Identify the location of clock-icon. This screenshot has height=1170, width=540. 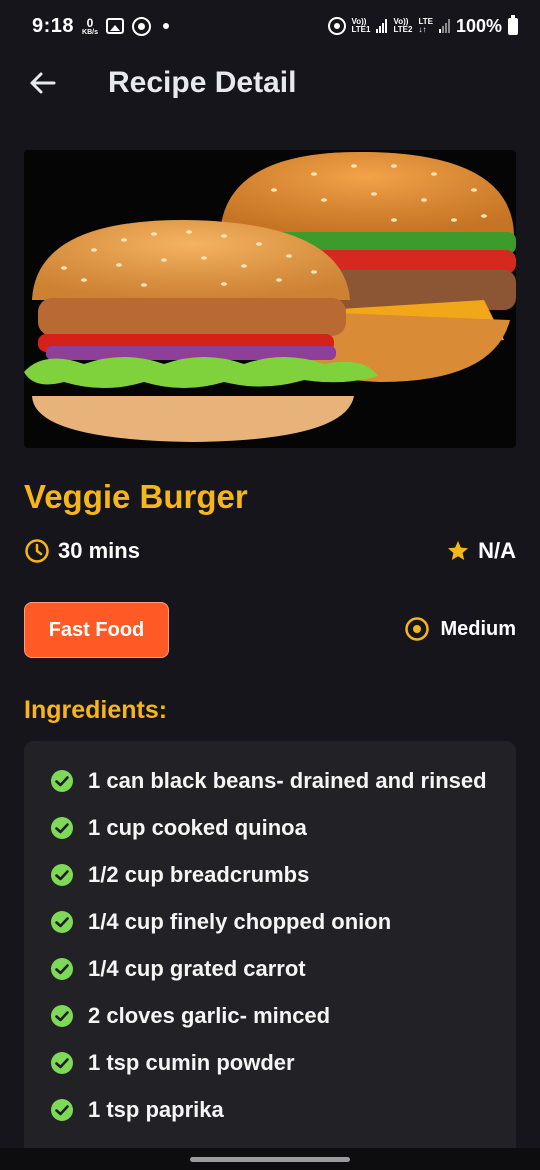
(37, 551).